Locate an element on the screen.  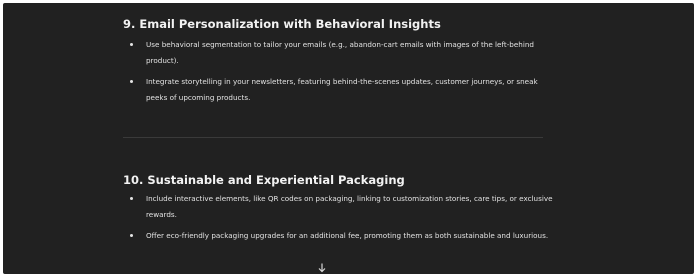
scroll-to-bottom-button is located at coordinates (322, 267).